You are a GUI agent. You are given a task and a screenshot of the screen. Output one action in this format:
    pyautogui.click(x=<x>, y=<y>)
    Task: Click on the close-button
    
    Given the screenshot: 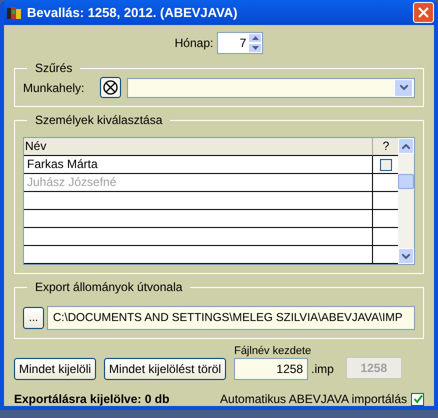 What is the action you would take?
    pyautogui.click(x=423, y=12)
    